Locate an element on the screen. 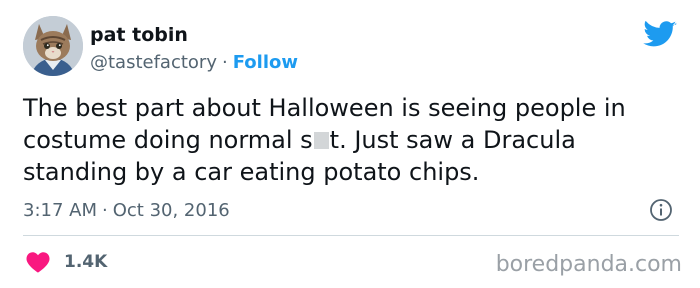 This screenshot has width=700, height=288. info-icon is located at coordinates (661, 210).